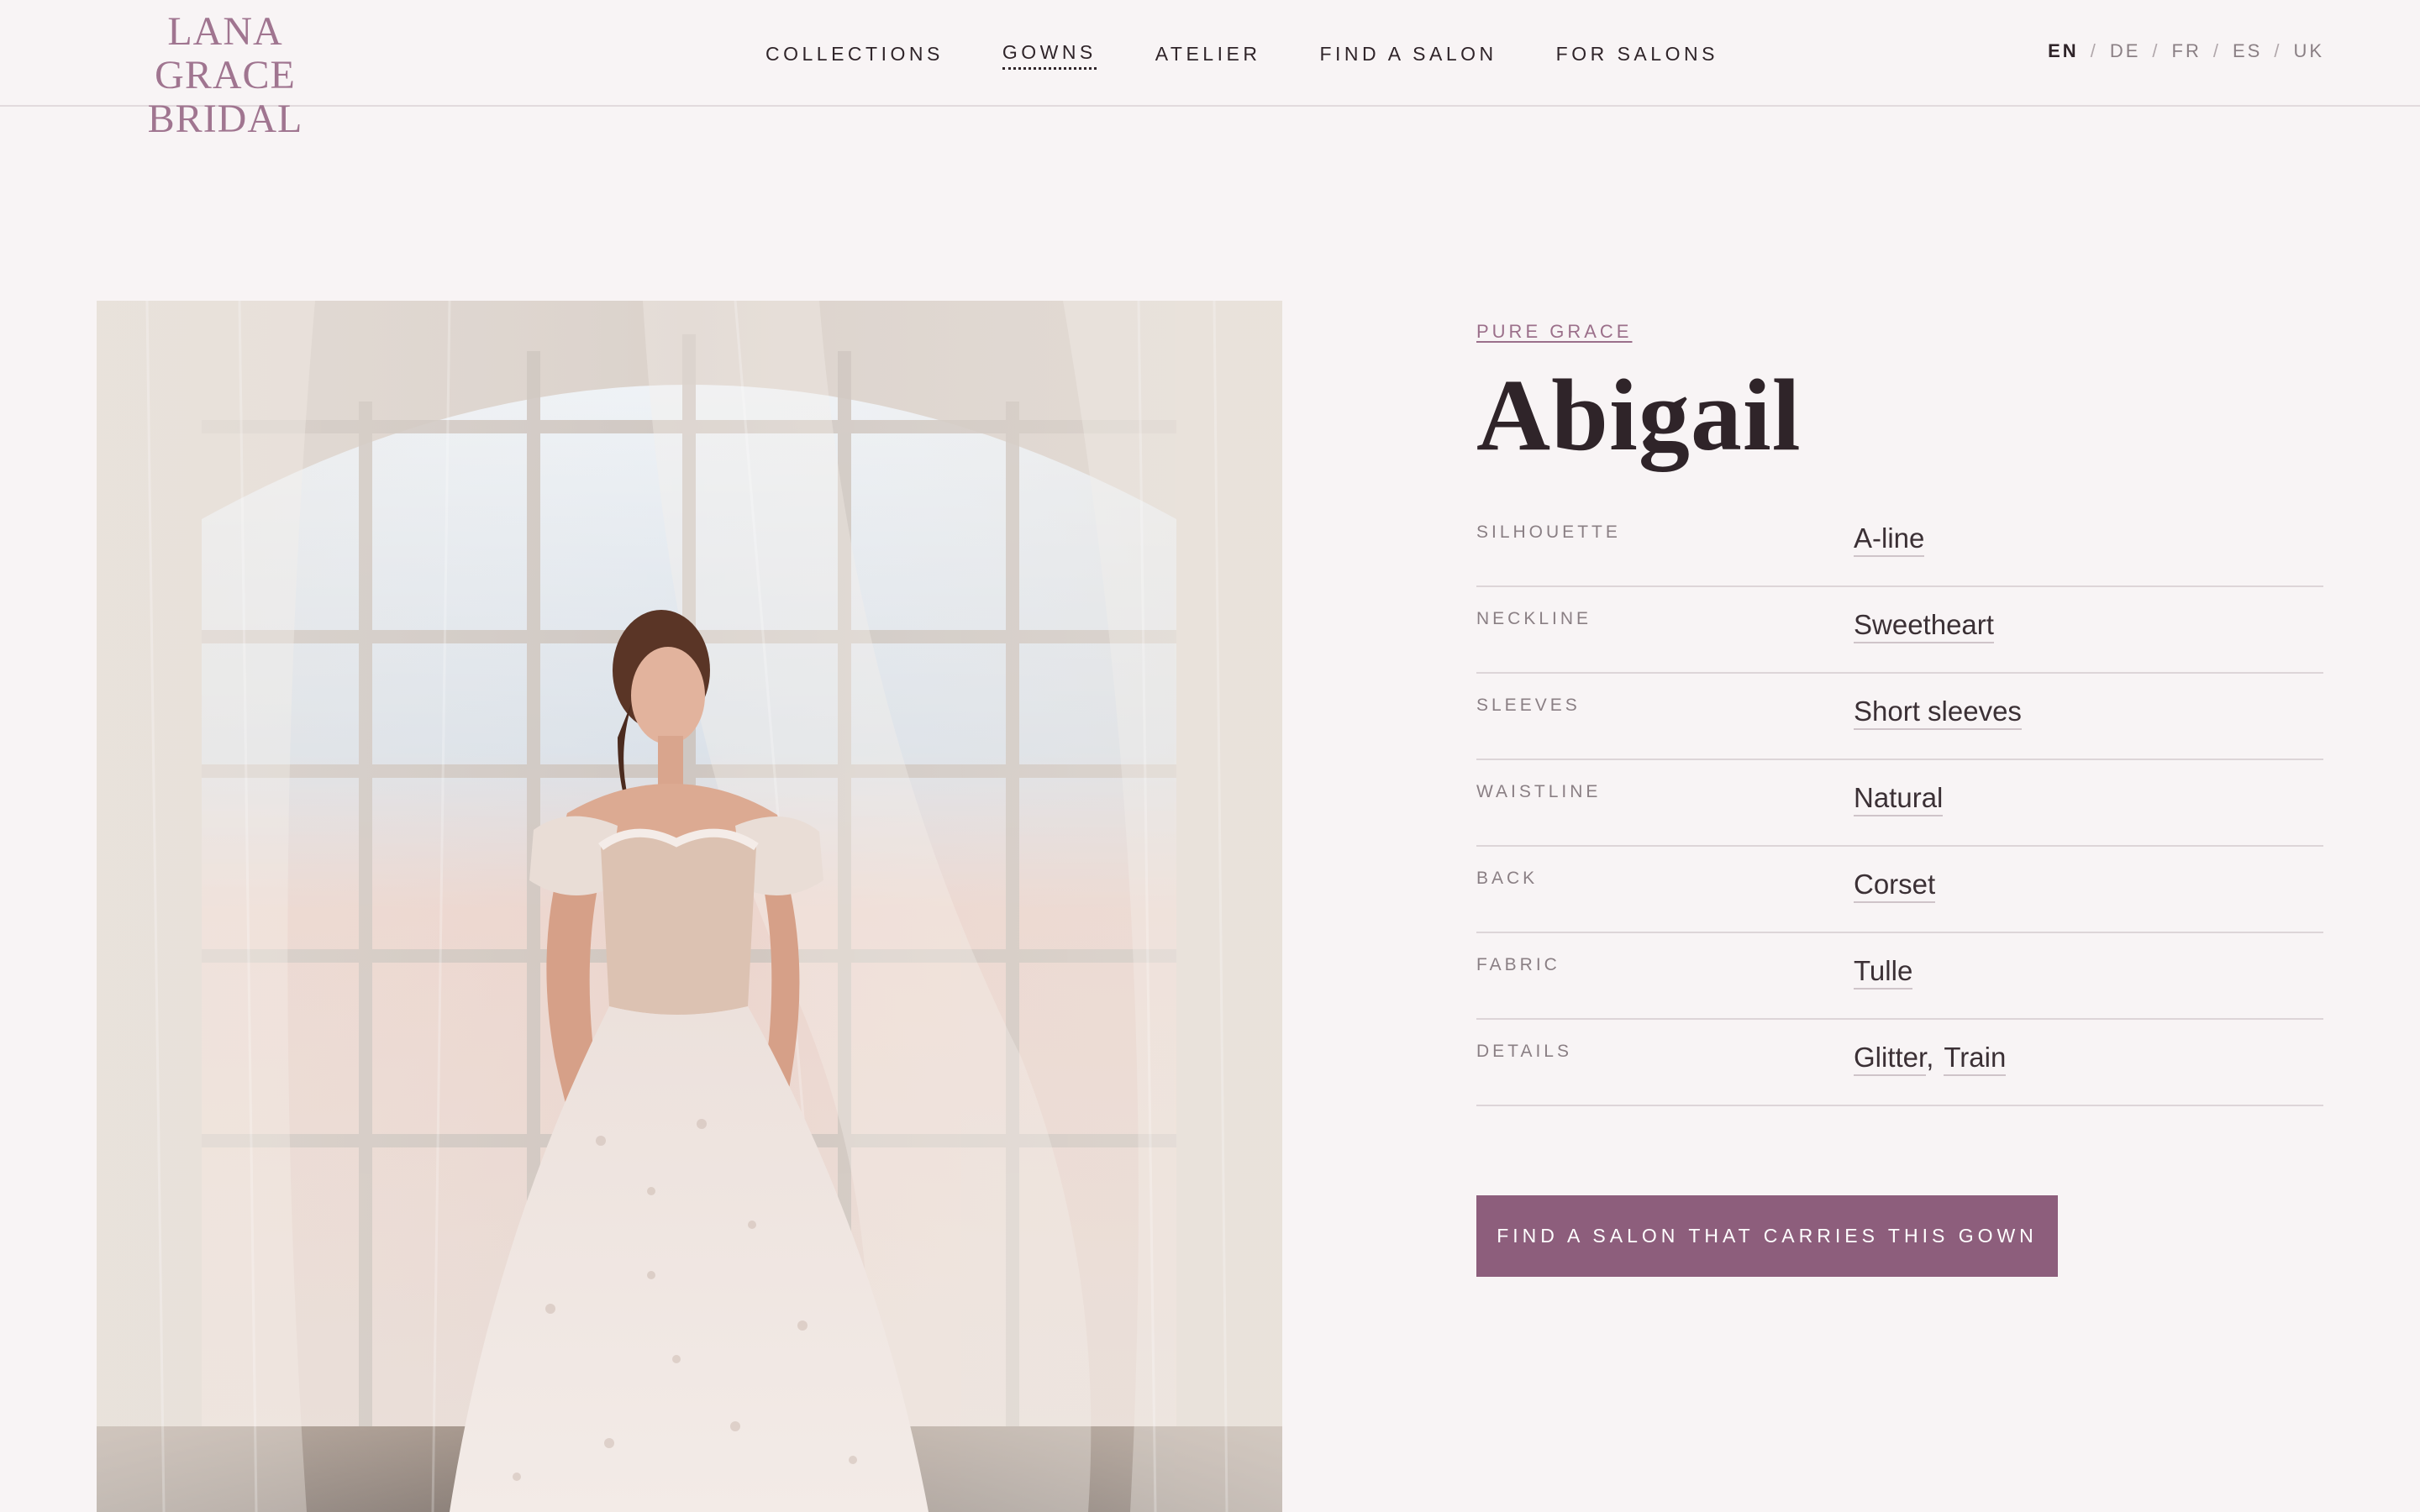 This screenshot has height=1512, width=2420. I want to click on nav-item-for-salons: FOR SALONS, so click(1637, 56).